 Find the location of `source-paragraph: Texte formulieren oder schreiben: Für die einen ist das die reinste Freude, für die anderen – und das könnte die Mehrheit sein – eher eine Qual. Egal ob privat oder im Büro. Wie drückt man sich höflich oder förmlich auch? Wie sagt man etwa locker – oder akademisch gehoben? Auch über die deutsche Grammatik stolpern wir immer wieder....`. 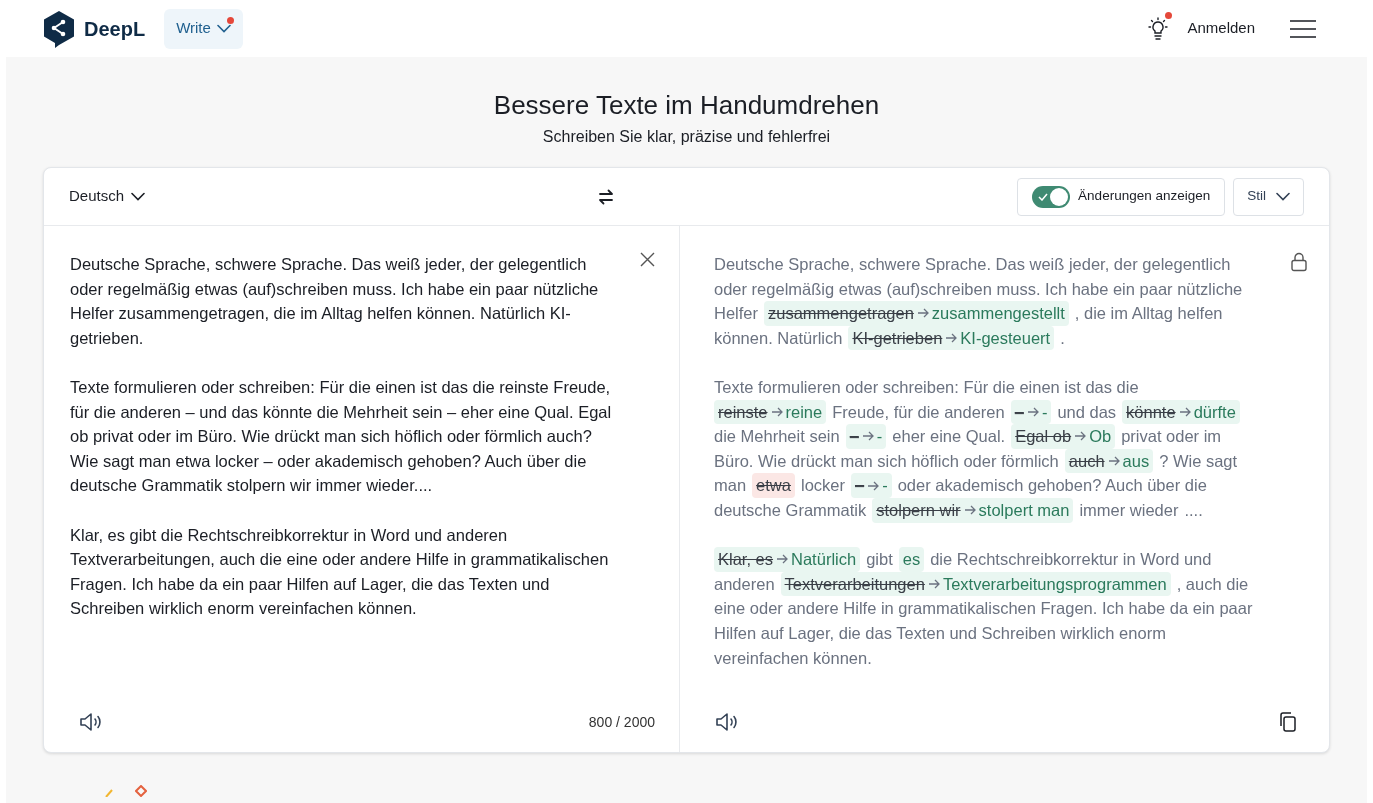

source-paragraph: Texte formulieren oder schreiben: Für die einen ist das die reinste Freude, für die anderen – und das könnte die Mehrheit sein – eher eine Qual. Egal ob privat oder im Büro. Wie drückt man sich höflich oder förmlich auch? Wie sagt man etwa locker – oder akademisch gehoben? Auch über die deutsche Grammatik stolpern wir immer wieder.... is located at coordinates (341, 436).